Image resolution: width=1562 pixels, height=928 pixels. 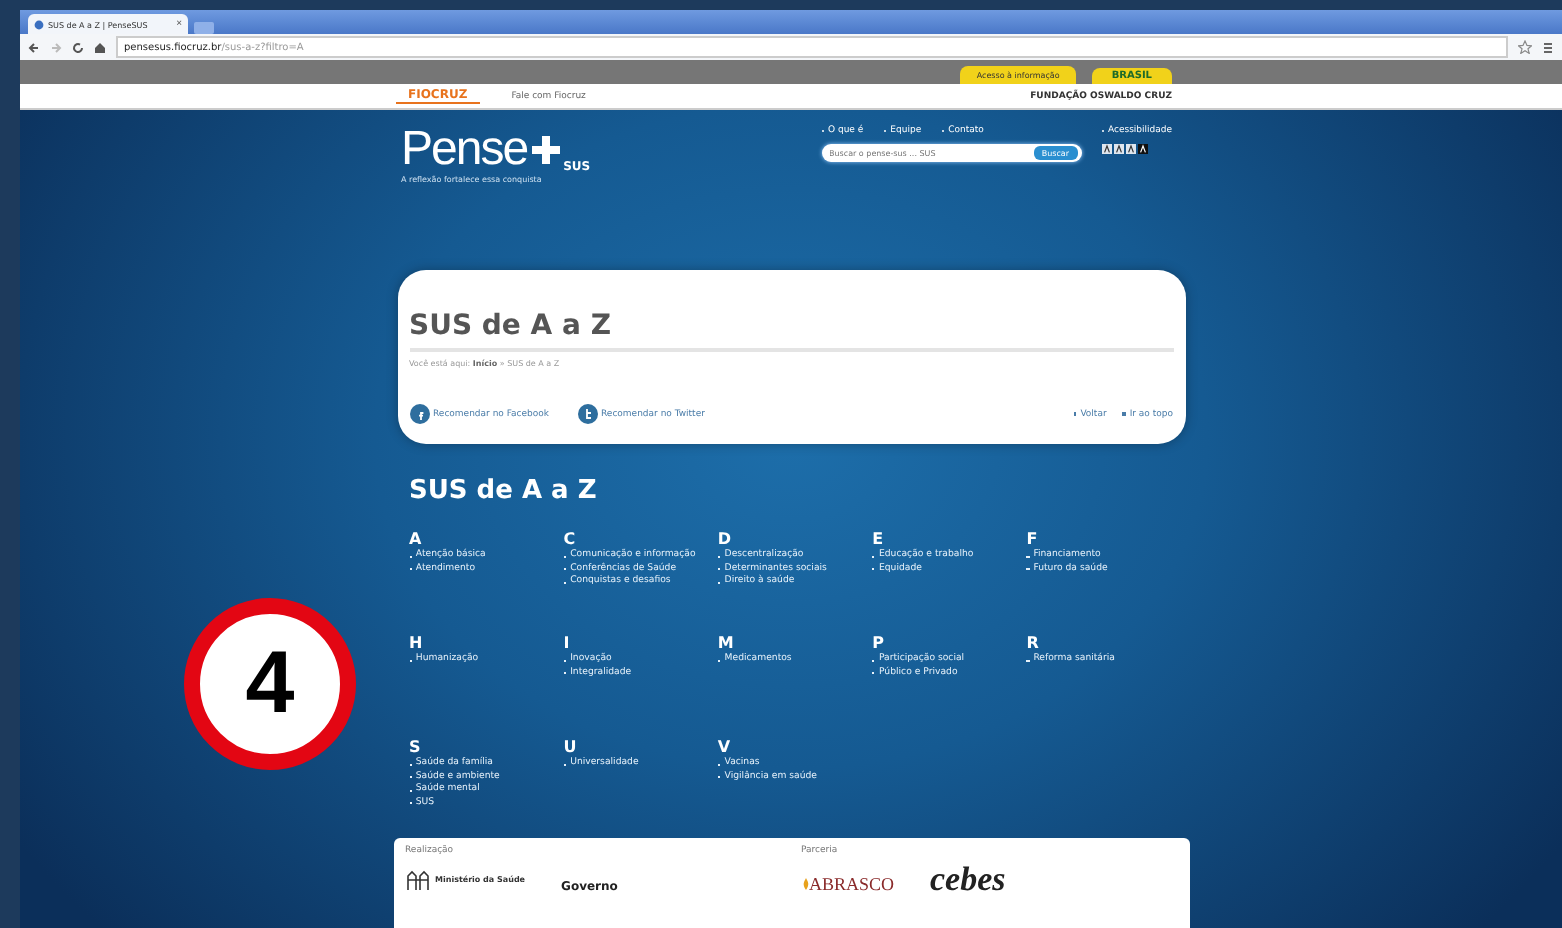 What do you see at coordinates (1548, 47) in the screenshot?
I see `menu-icon` at bounding box center [1548, 47].